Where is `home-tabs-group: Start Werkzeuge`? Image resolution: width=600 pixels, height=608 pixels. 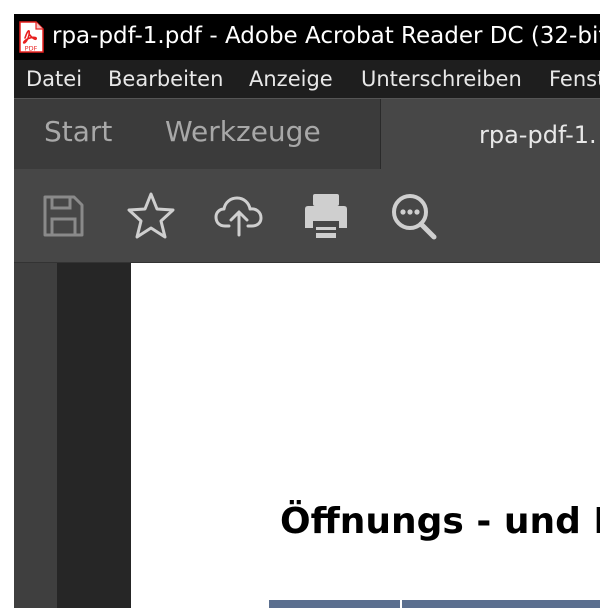
home-tabs-group: Start Werkzeuge is located at coordinates (197, 134).